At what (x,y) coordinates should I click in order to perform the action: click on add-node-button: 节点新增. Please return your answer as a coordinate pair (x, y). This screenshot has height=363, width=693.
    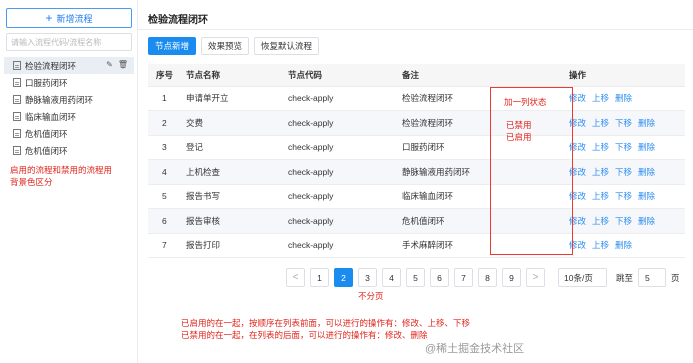
    Looking at the image, I should click on (172, 46).